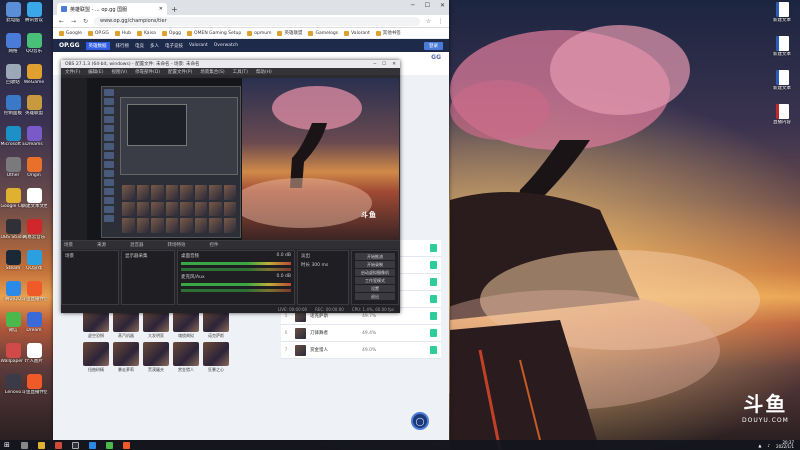 The height and width of the screenshot is (450, 800). I want to click on obs-control-button: 退出, so click(375, 296).